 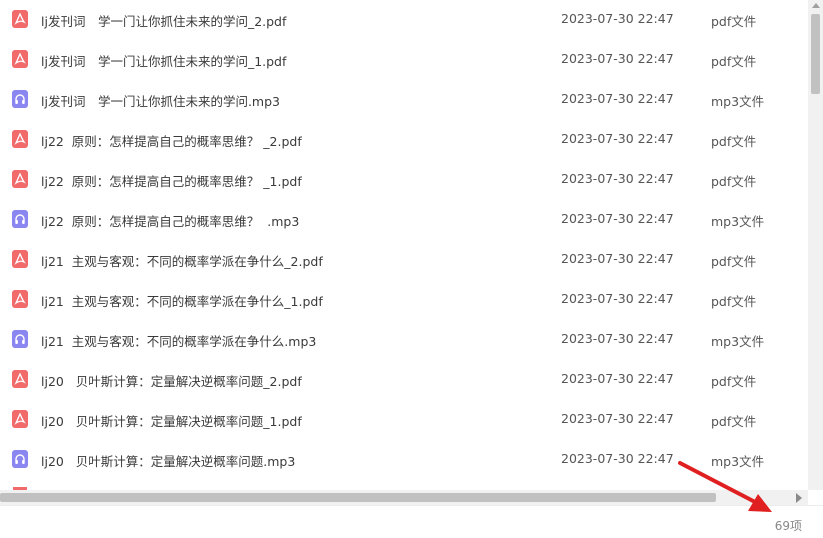 What do you see at coordinates (358, 497) in the screenshot?
I see `horizontal-scroll-thumb` at bounding box center [358, 497].